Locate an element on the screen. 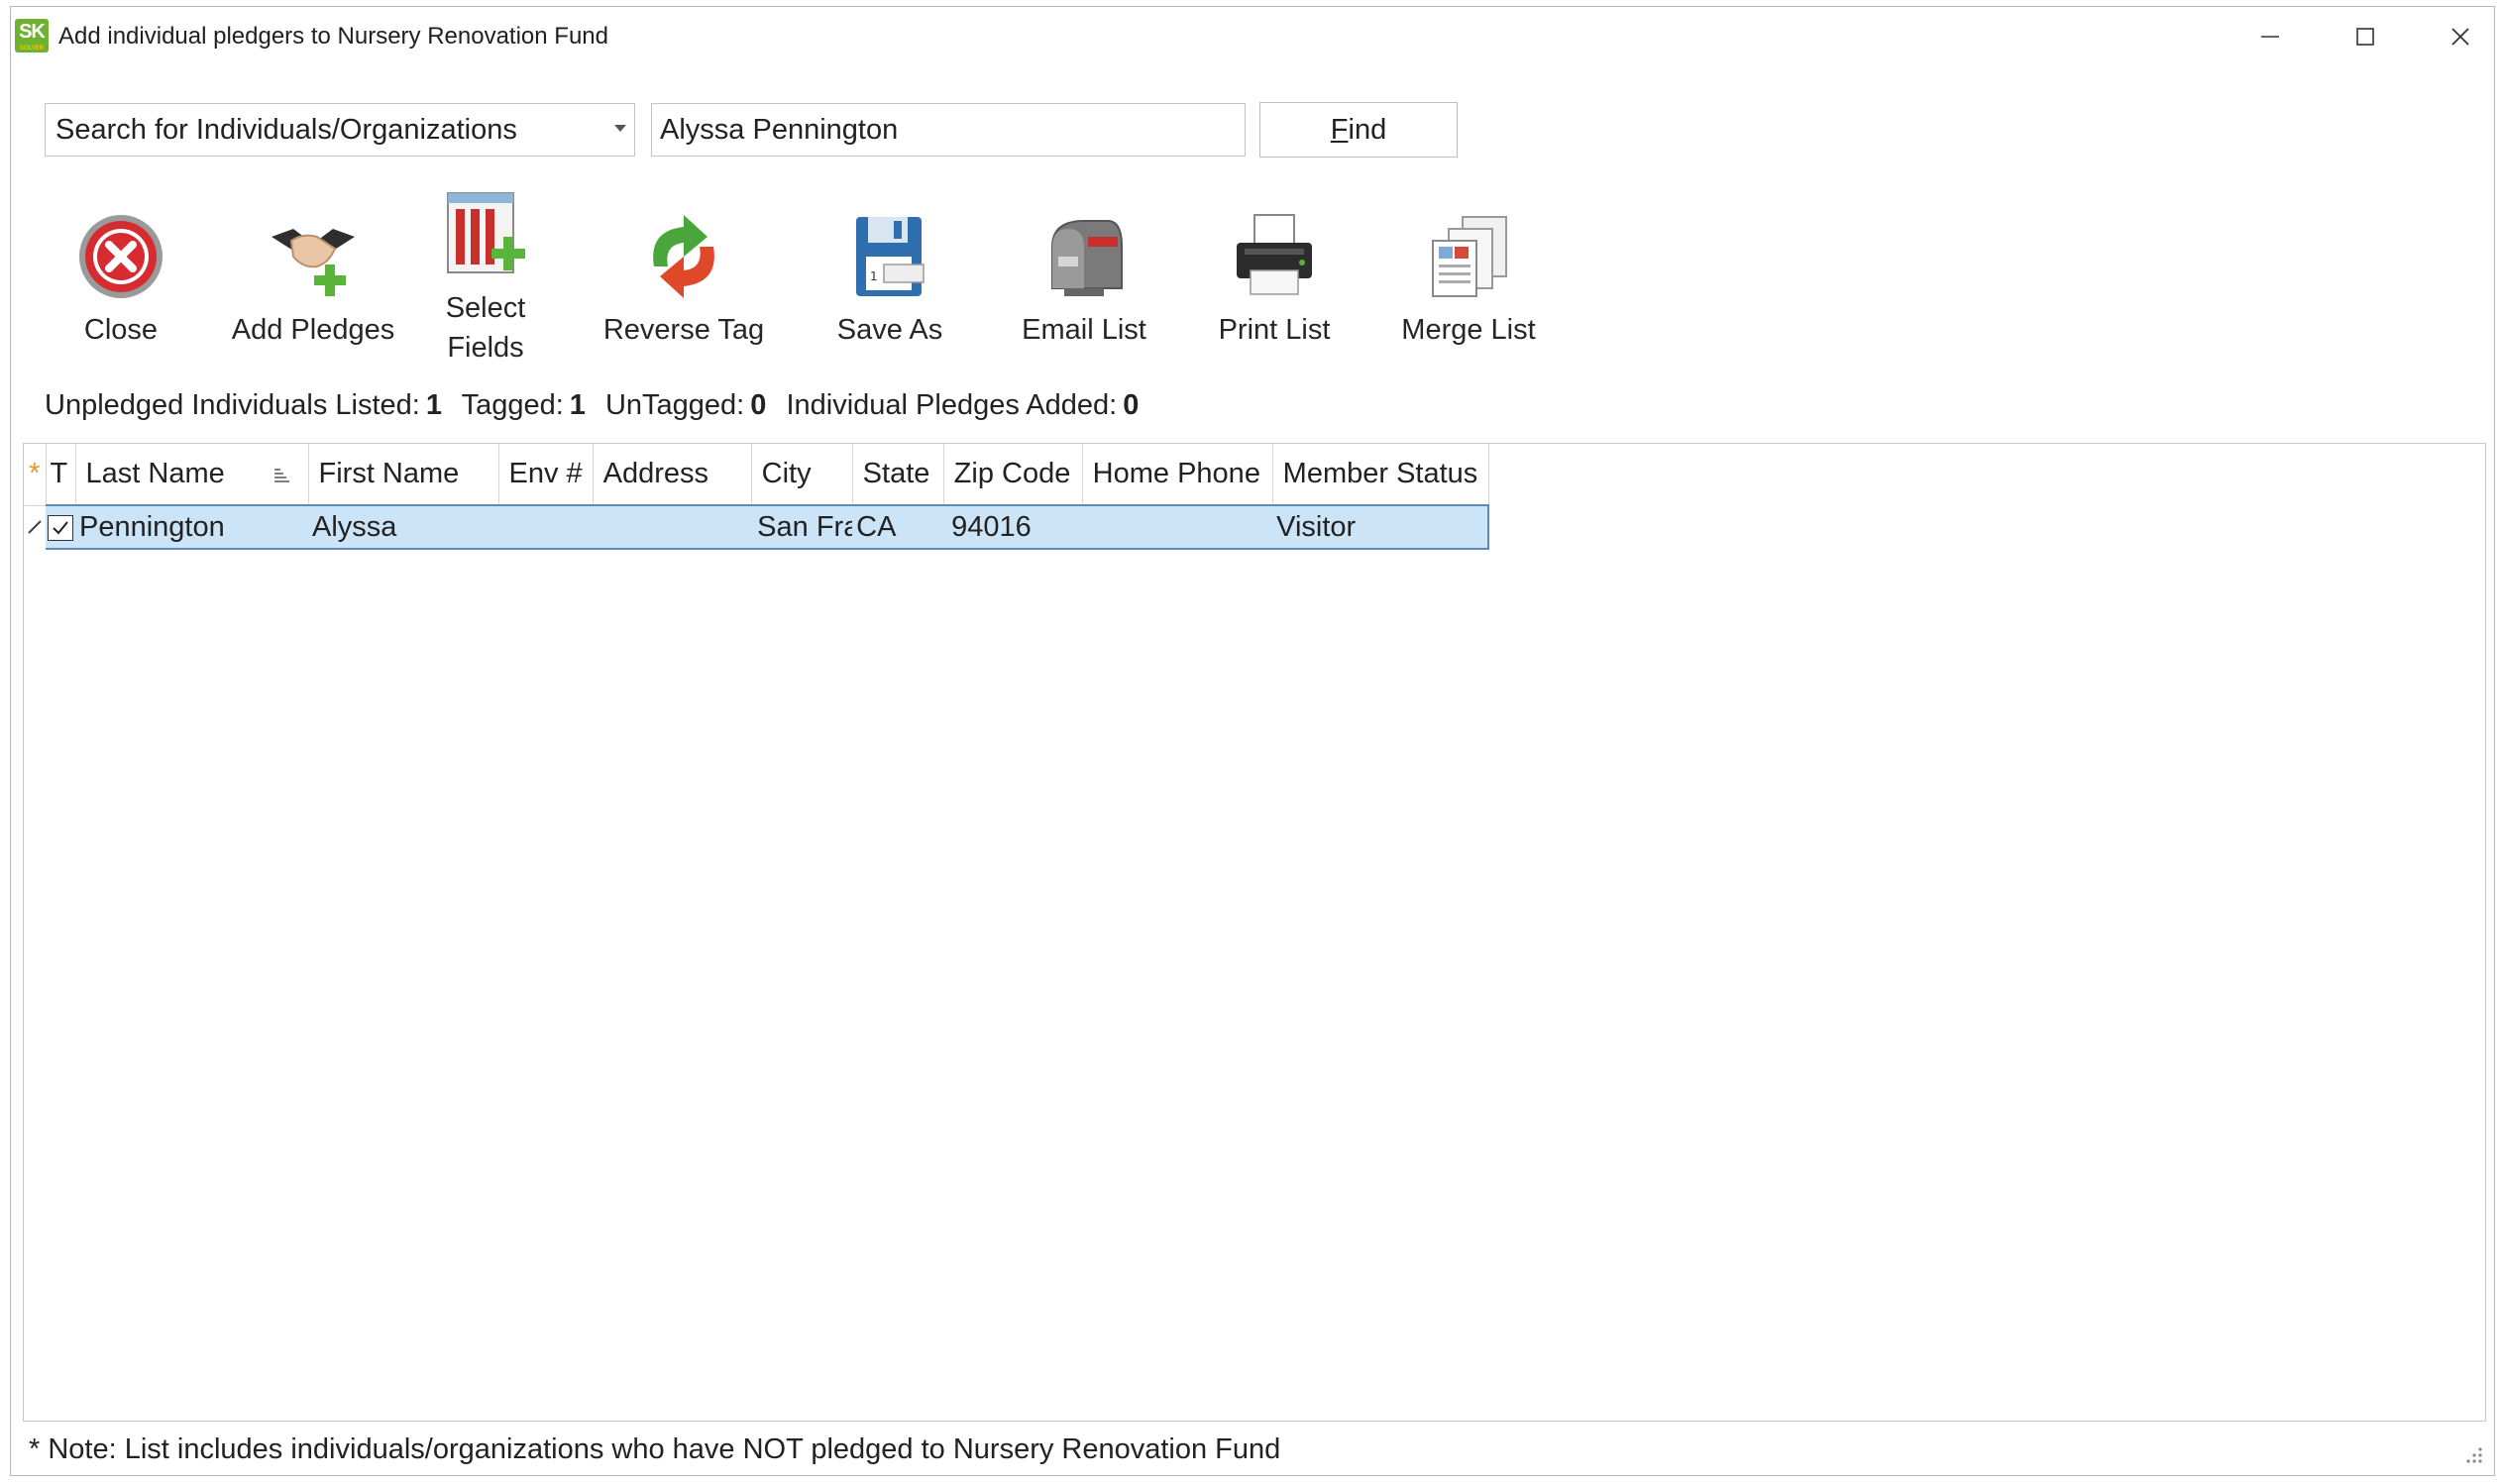 This screenshot has width=2505, height=1484. column-header-zip-code: Zip Code is located at coordinates (1013, 475).